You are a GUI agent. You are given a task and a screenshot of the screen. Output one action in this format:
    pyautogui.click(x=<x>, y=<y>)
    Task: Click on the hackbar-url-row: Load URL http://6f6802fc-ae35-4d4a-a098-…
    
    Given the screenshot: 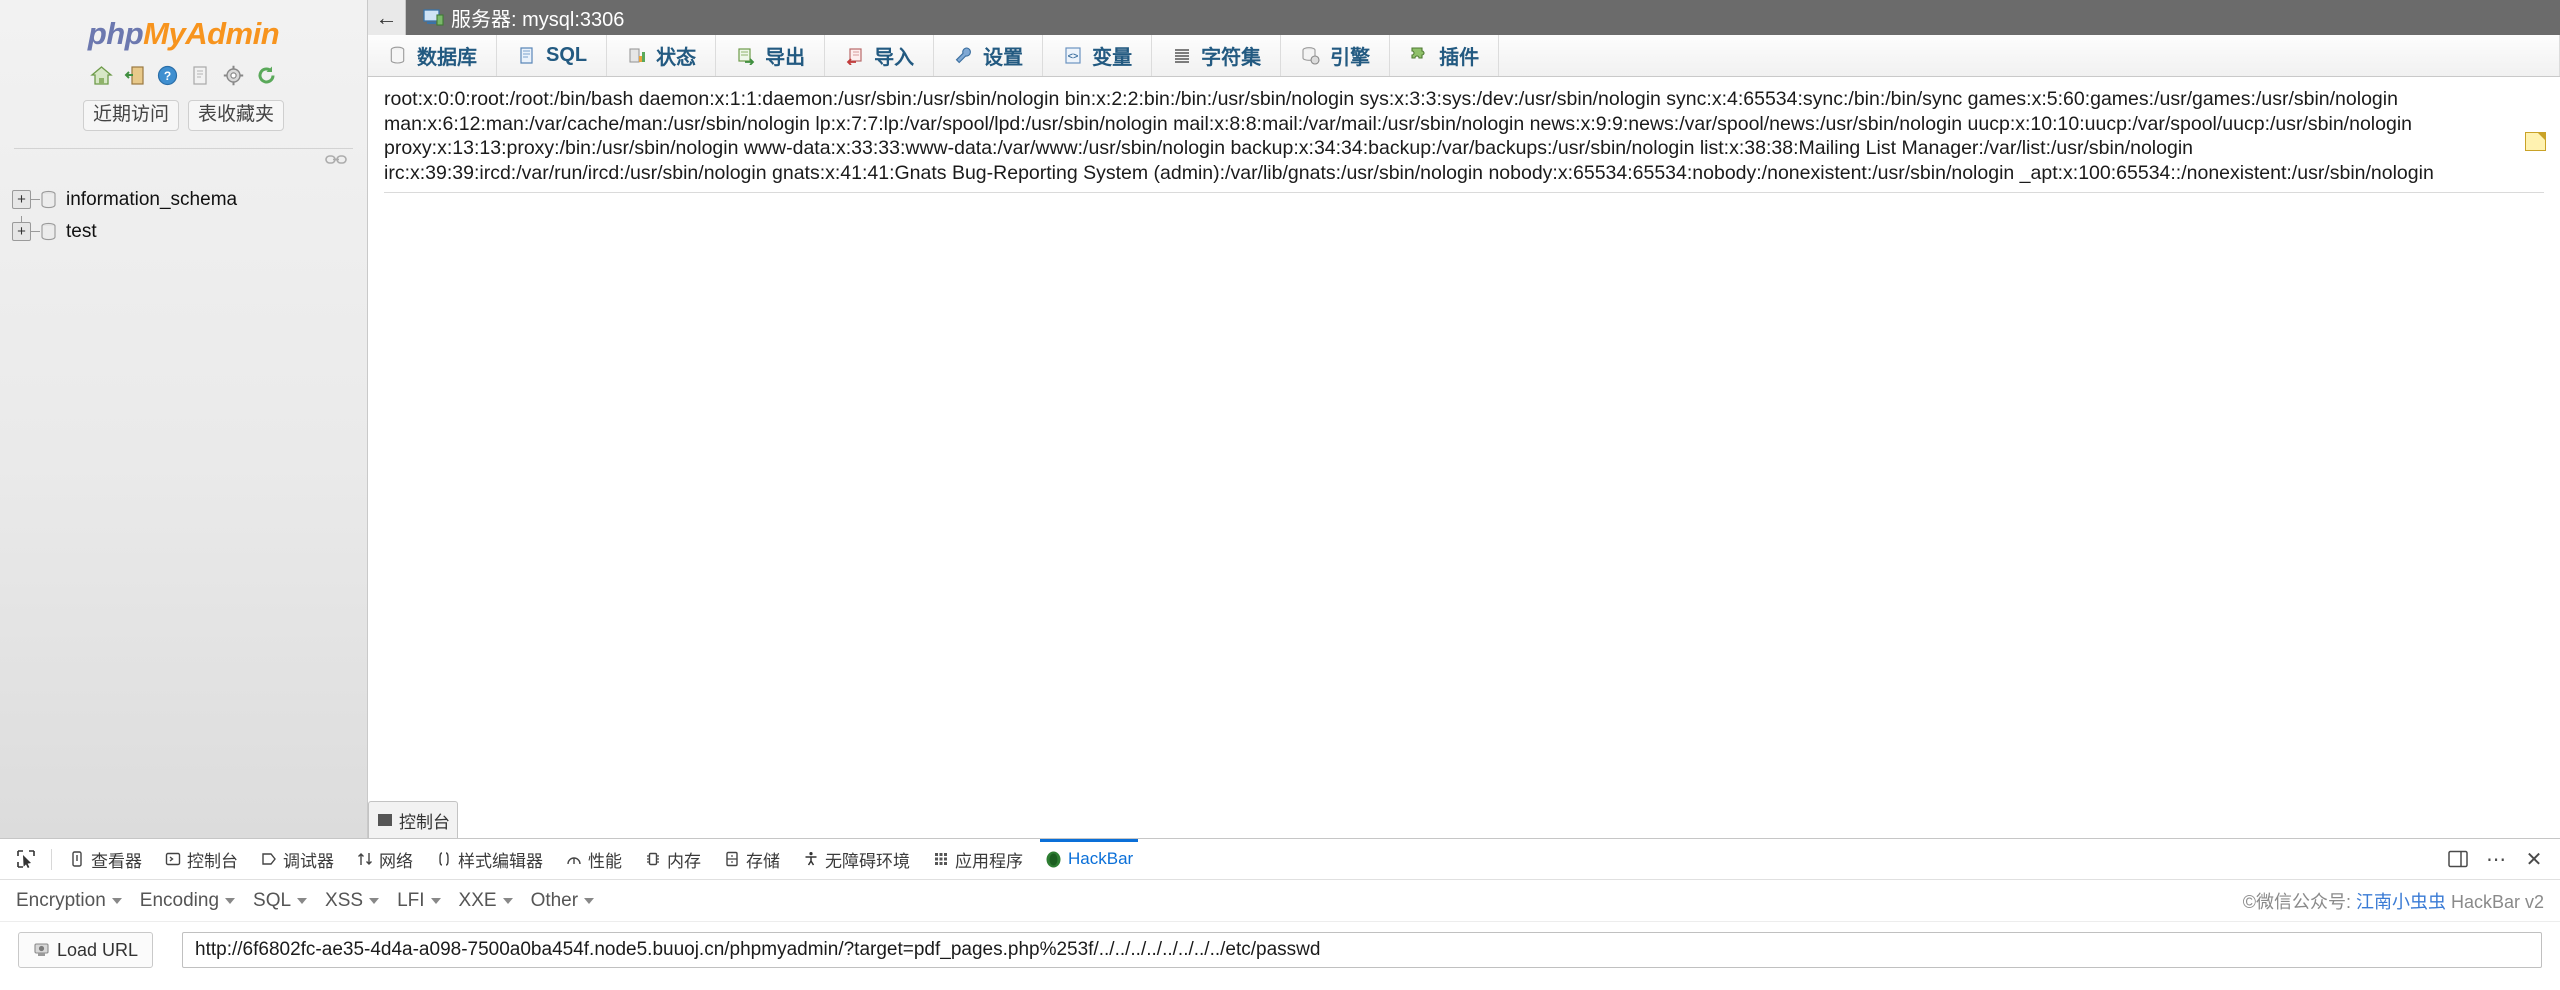 What is the action you would take?
    pyautogui.click(x=1280, y=945)
    